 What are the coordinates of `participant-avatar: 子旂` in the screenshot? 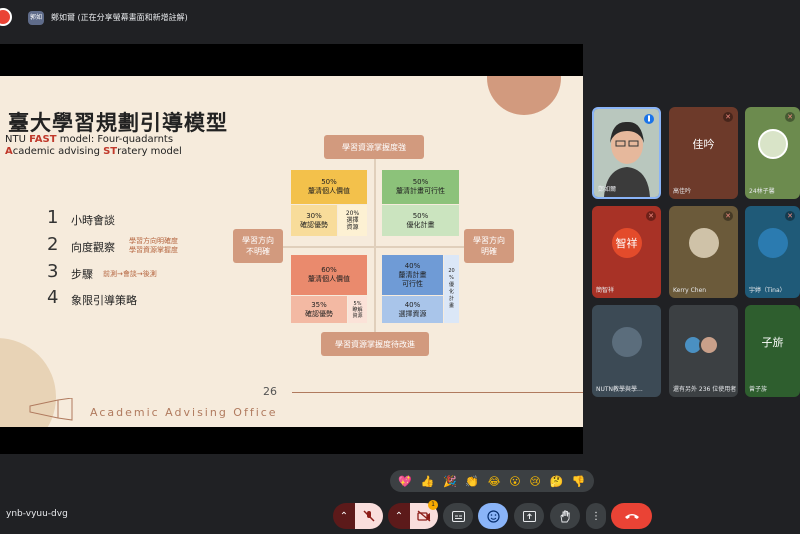 It's located at (772, 342).